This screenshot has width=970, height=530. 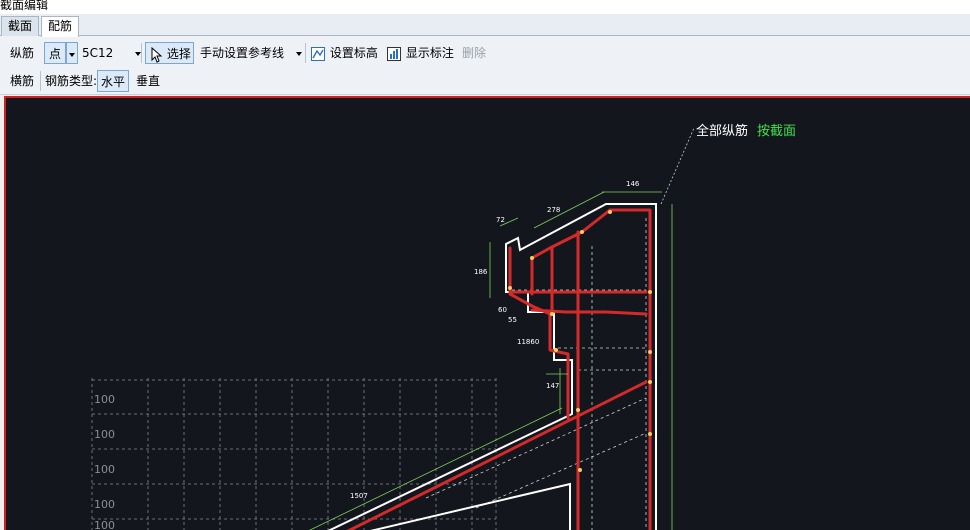 What do you see at coordinates (481, 272) in the screenshot?
I see `dimension-label: 186` at bounding box center [481, 272].